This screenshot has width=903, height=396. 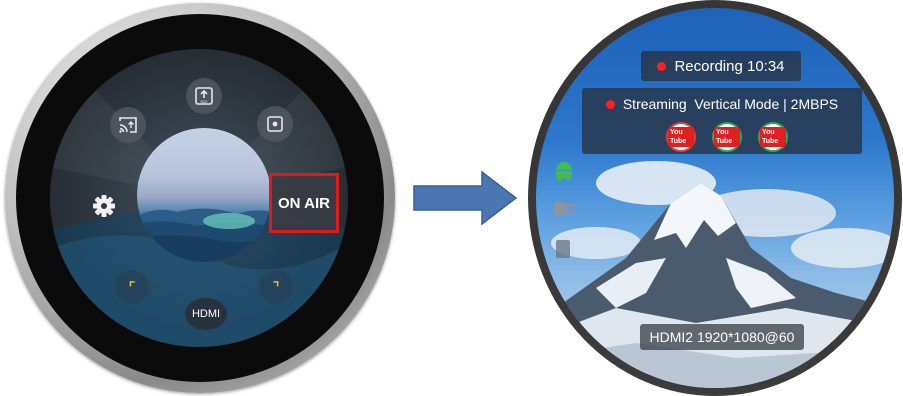 I want to click on cast-icon, so click(x=128, y=125).